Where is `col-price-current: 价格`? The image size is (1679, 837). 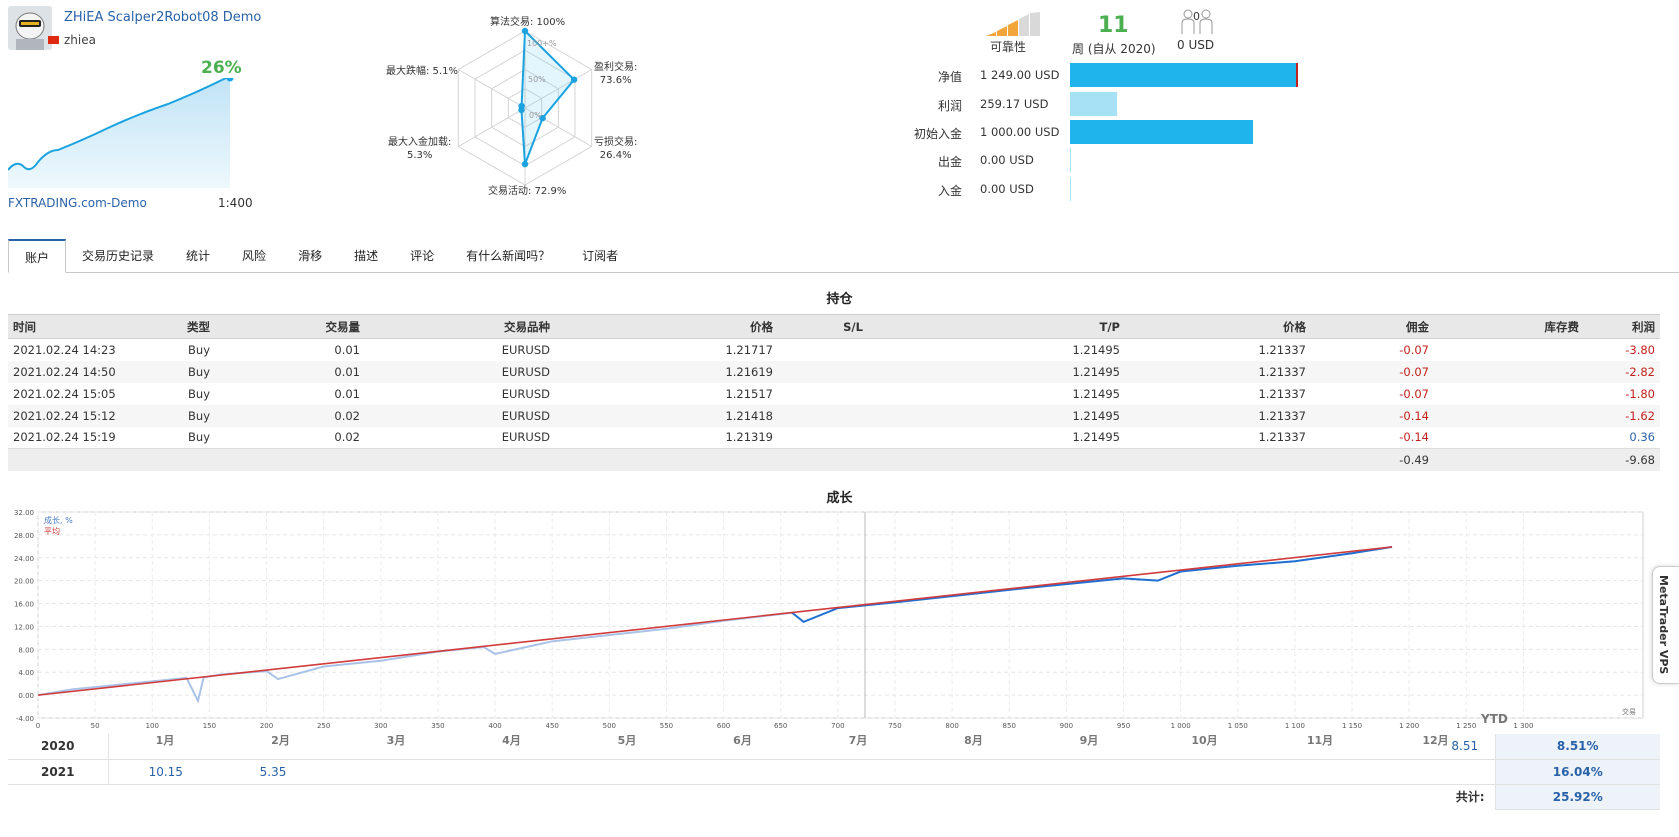 col-price-current: 价格 is located at coordinates (1218, 326).